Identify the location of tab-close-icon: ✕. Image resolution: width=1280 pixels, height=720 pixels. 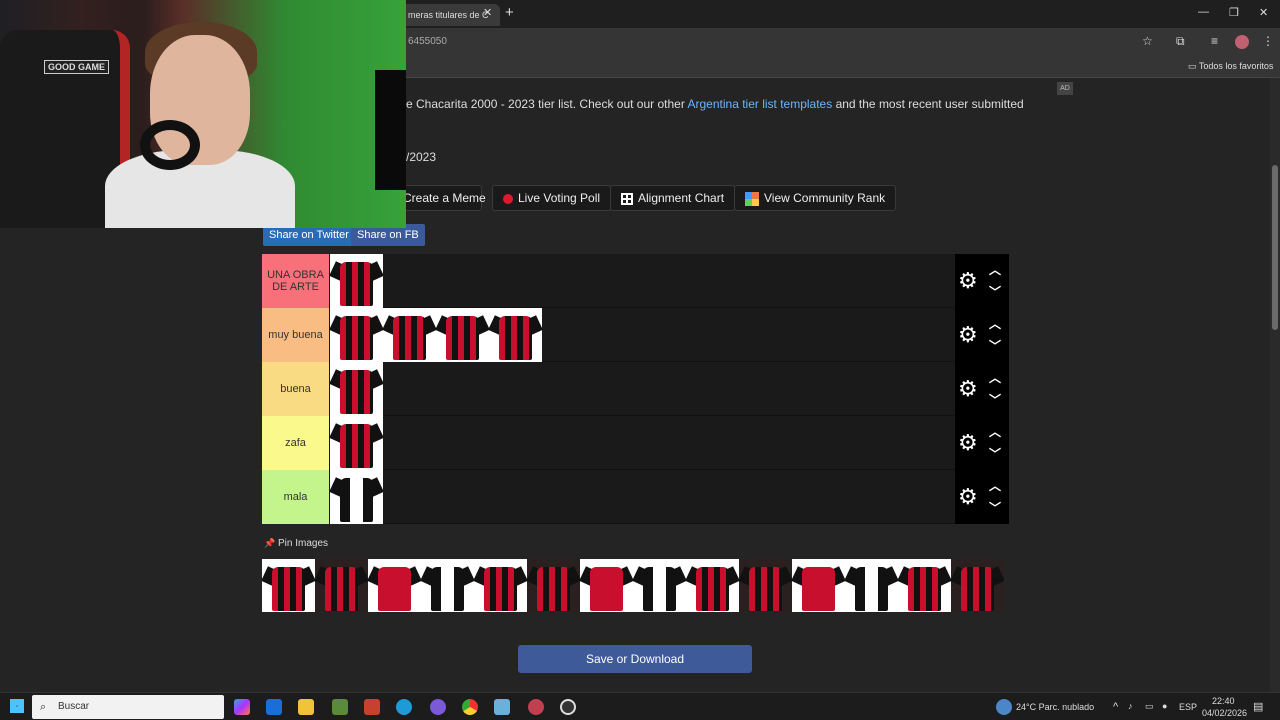
(487, 12).